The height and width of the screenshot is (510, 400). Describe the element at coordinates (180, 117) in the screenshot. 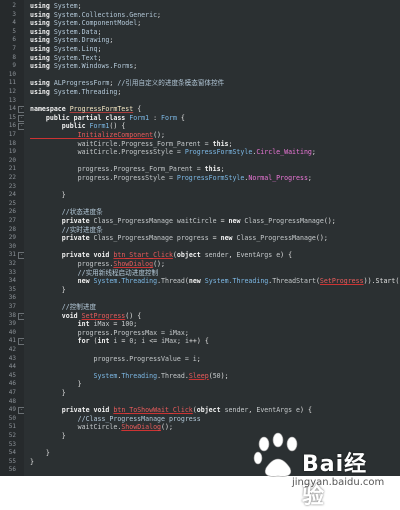

I see `code-token: {` at that location.